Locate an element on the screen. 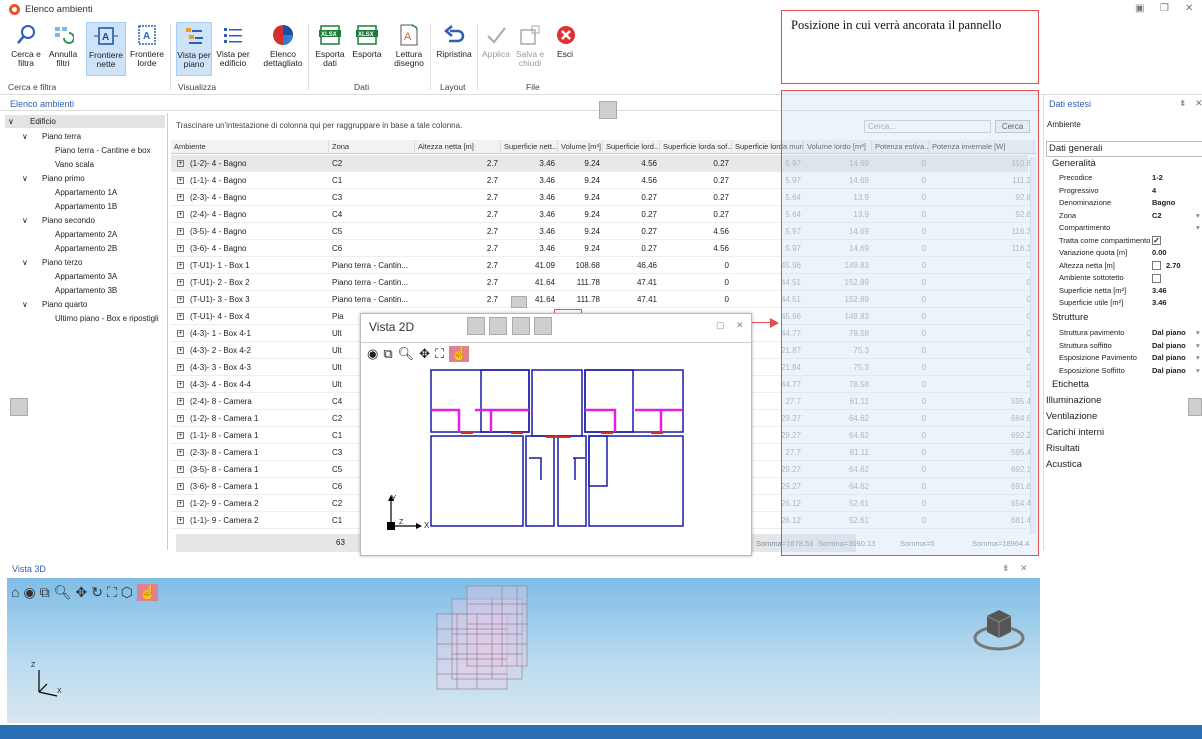 The height and width of the screenshot is (739, 1202). section-illuminazione: Illuminazione is located at coordinates (1073, 401).